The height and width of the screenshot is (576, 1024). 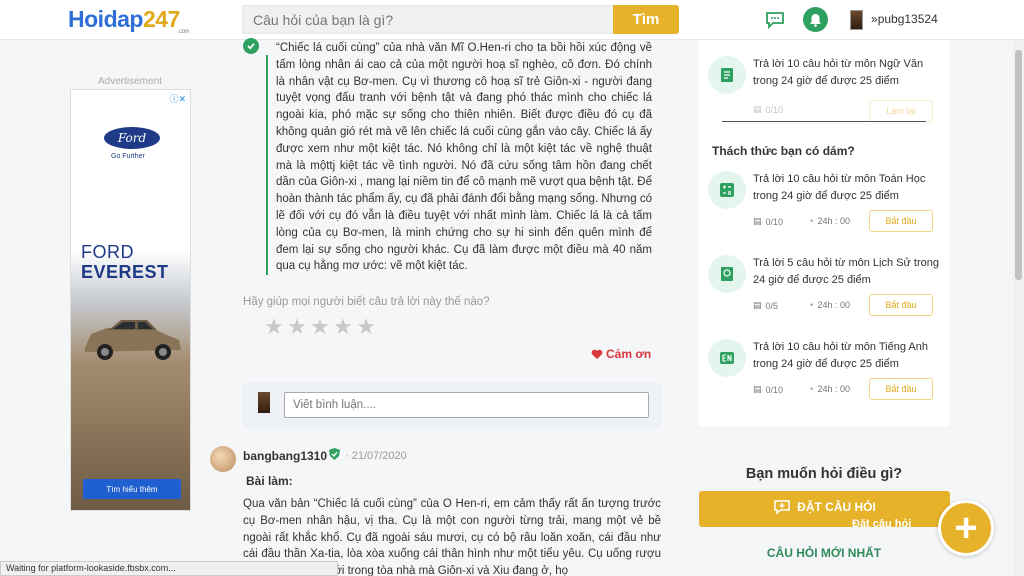 I want to click on thanks-label: Cảm ơn, so click(x=629, y=354).